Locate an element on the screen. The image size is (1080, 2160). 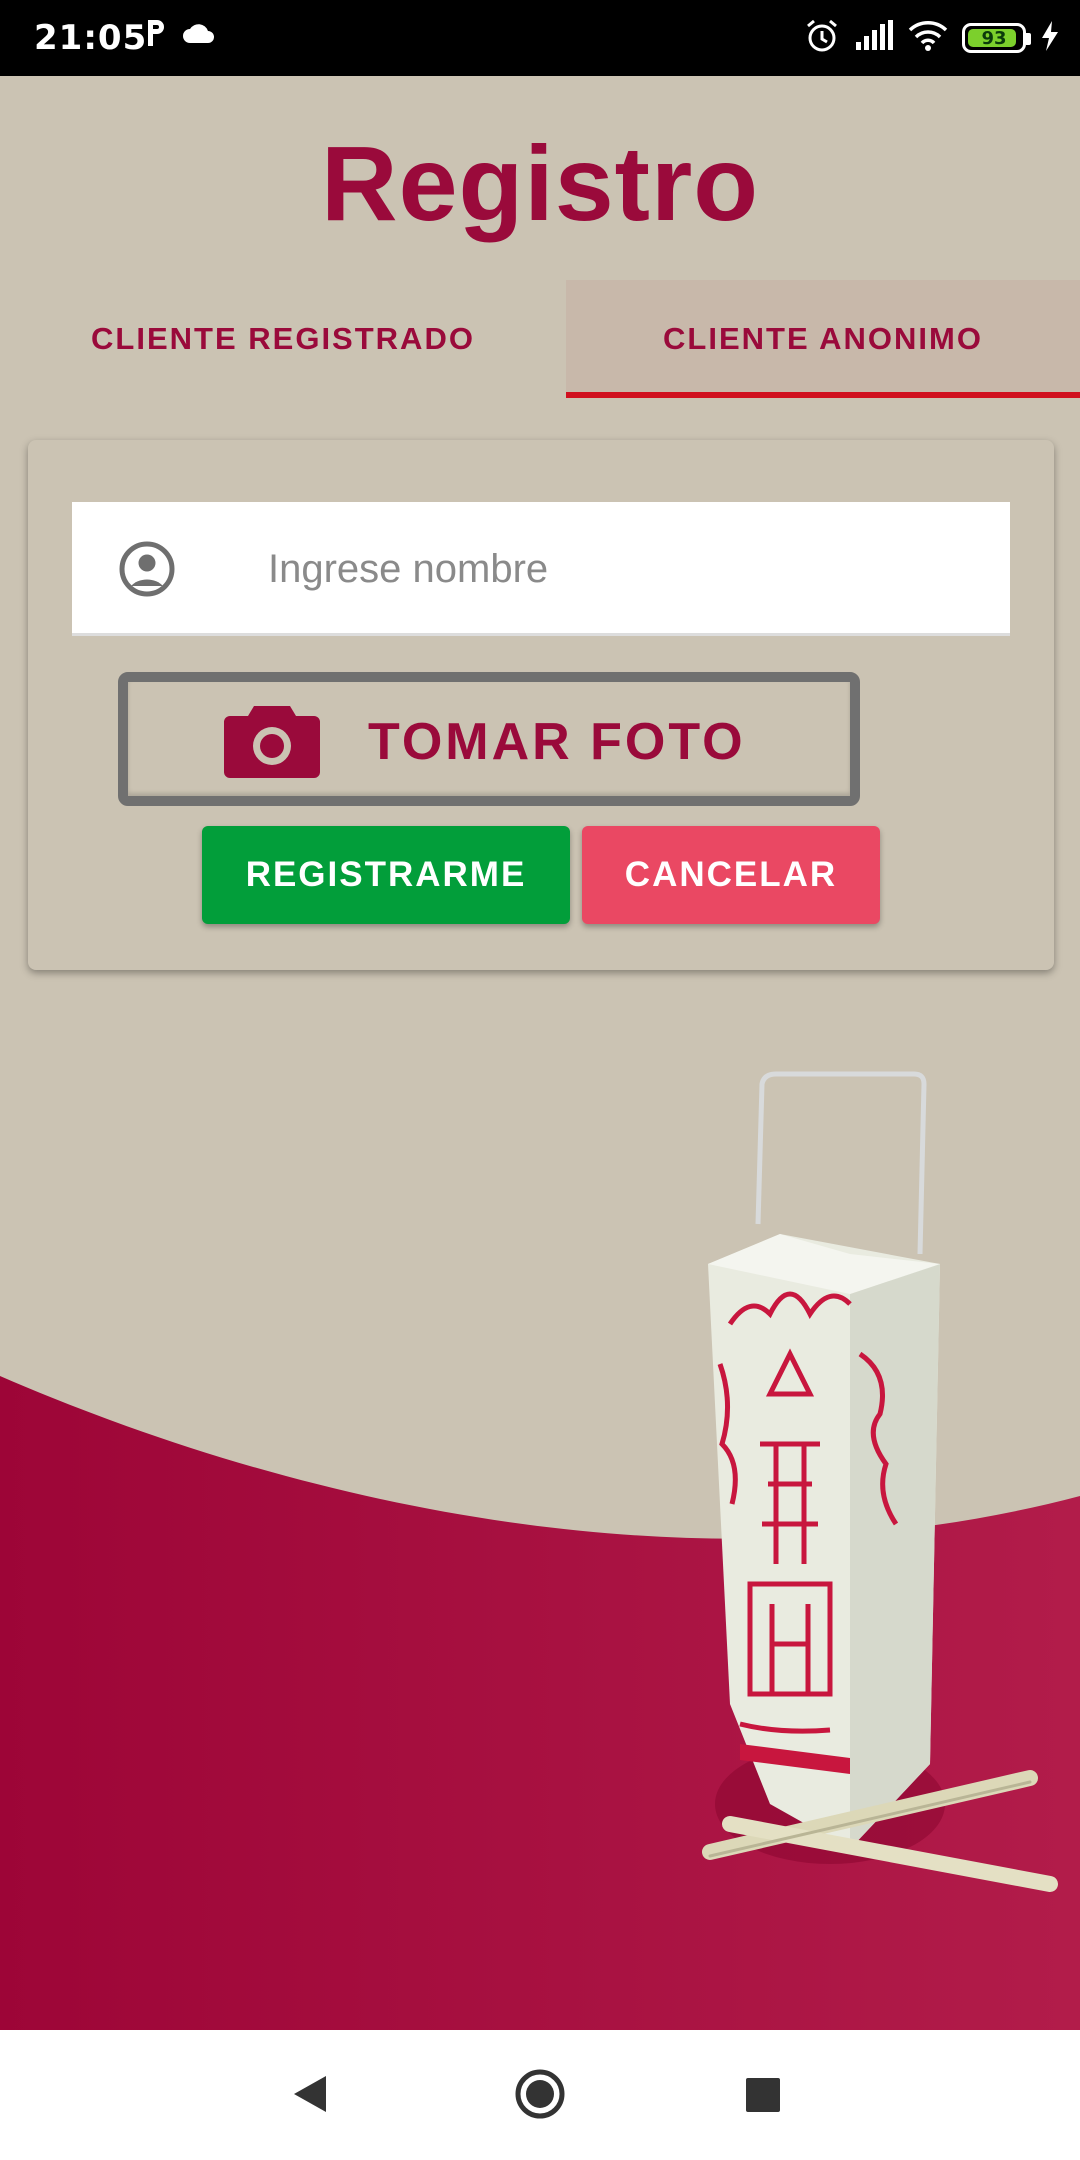
name-field is located at coordinates (541, 569).